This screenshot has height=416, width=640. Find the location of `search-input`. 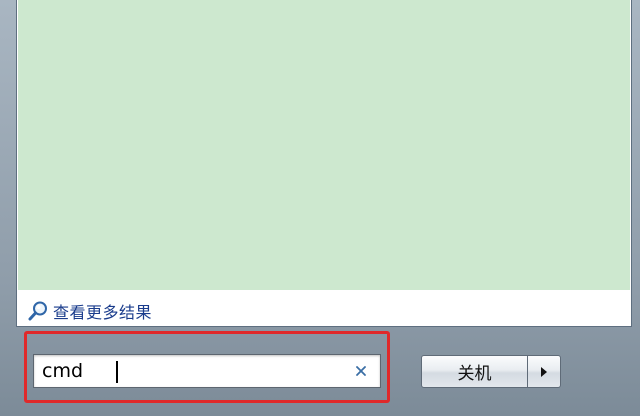

search-input is located at coordinates (188, 371).